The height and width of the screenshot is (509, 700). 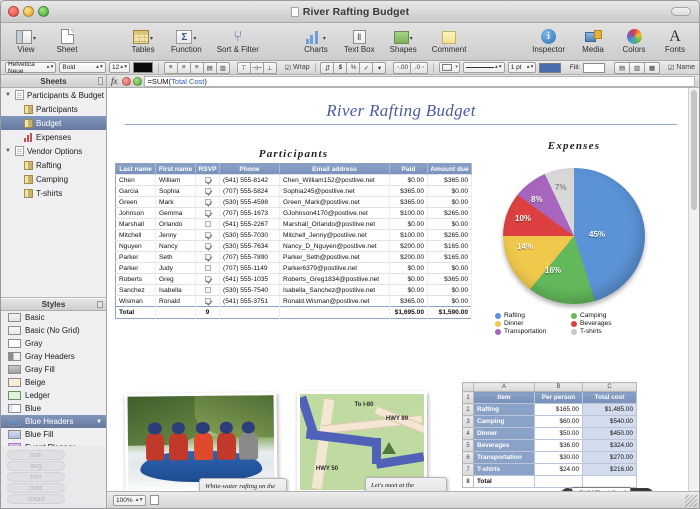 What do you see at coordinates (408, 213) in the screenshot?
I see `cell-paid: $100.00` at bounding box center [408, 213].